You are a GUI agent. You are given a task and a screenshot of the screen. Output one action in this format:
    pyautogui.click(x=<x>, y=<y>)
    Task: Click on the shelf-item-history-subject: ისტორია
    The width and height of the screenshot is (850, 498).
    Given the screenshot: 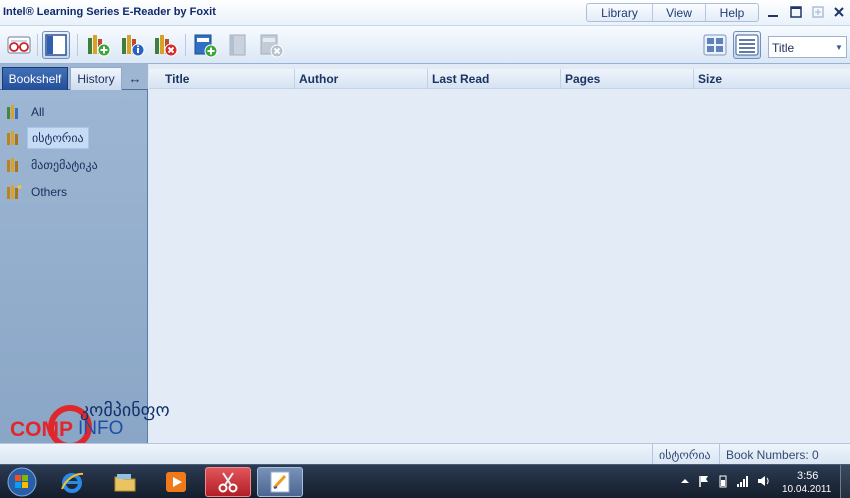 What is the action you would take?
    pyautogui.click(x=47, y=138)
    